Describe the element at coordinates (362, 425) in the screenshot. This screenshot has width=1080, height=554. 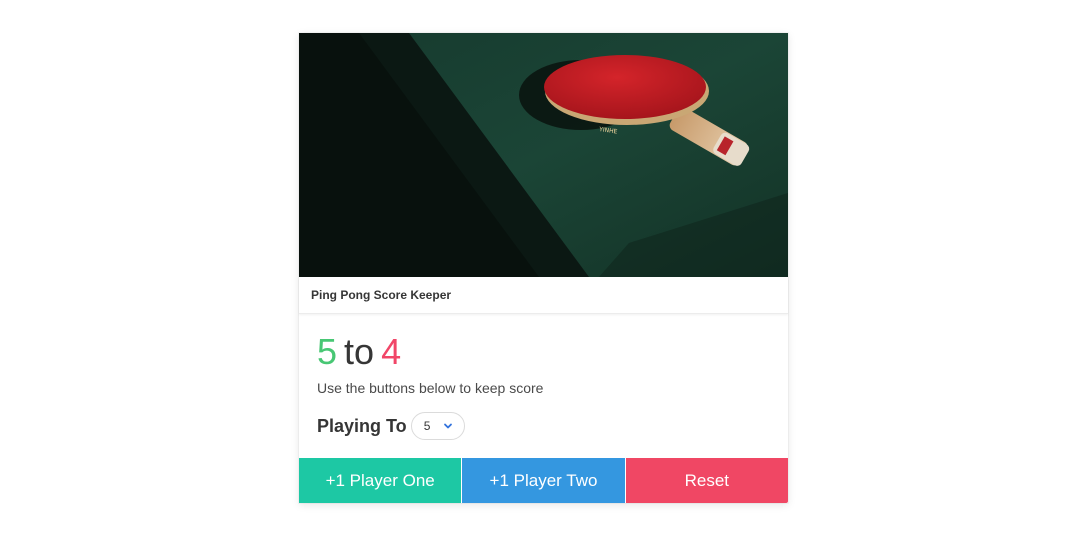
I see `playing-to-label: Playing To` at that location.